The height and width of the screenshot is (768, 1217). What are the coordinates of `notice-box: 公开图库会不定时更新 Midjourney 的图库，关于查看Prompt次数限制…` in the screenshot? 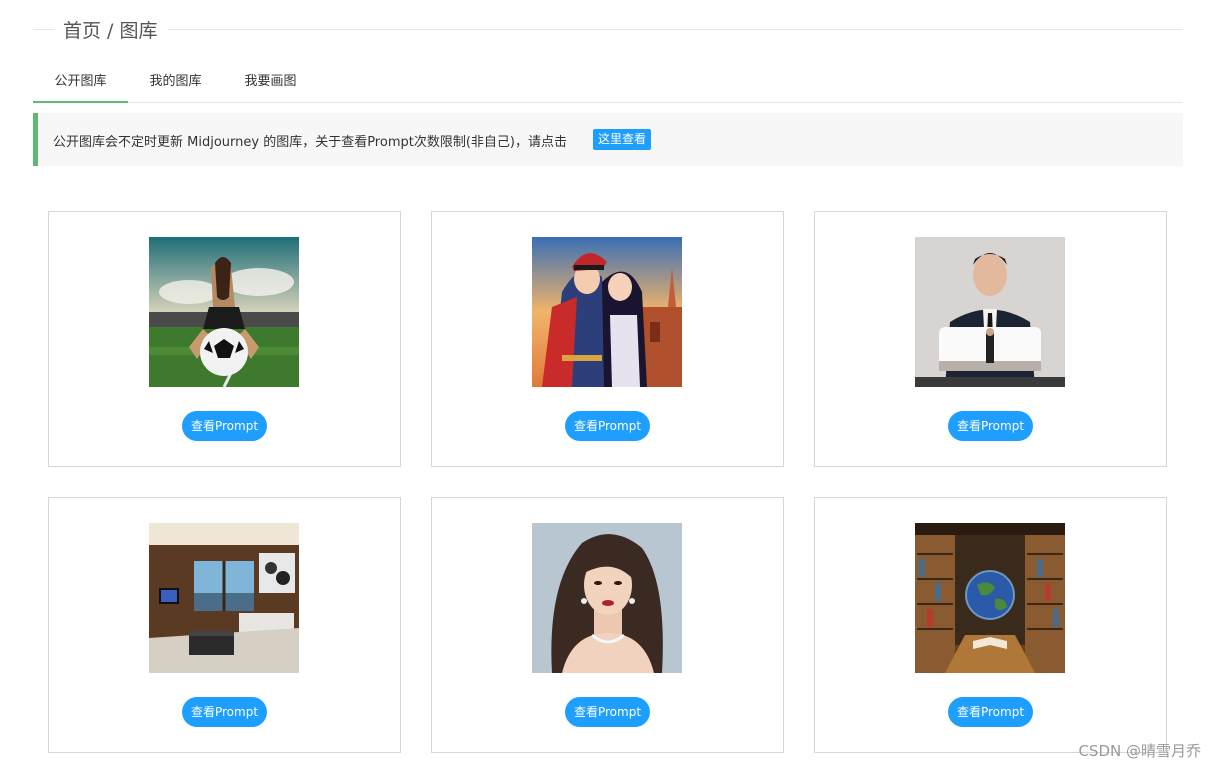 It's located at (608, 139).